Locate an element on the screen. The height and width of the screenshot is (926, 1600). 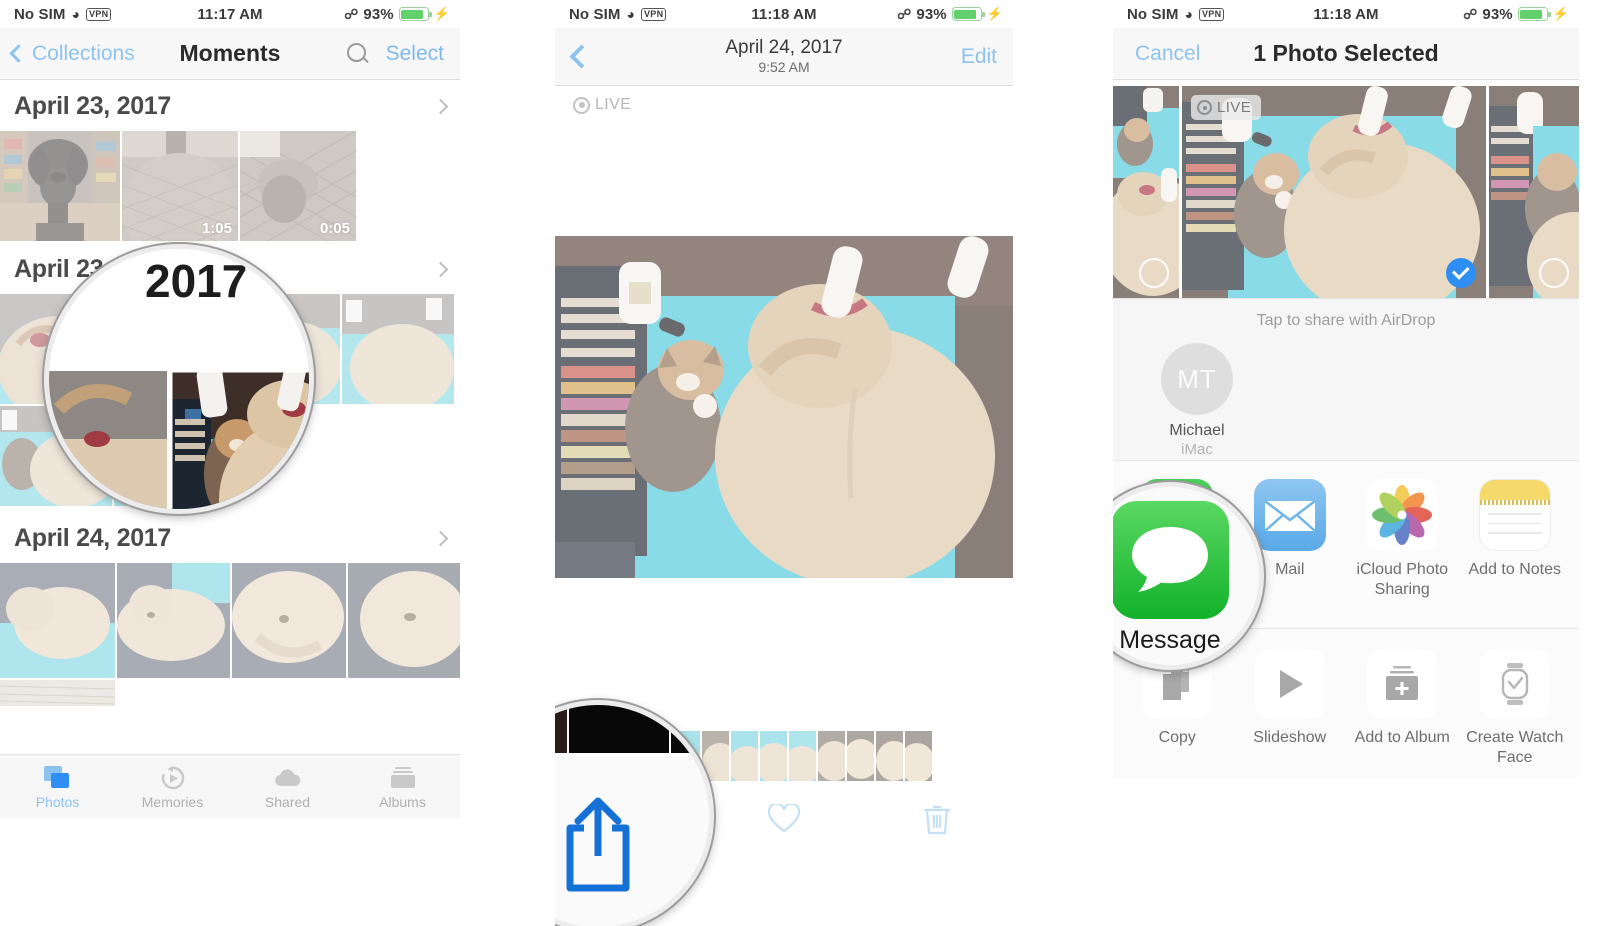
video-duration-label: 1:05 is located at coordinates (216, 228).